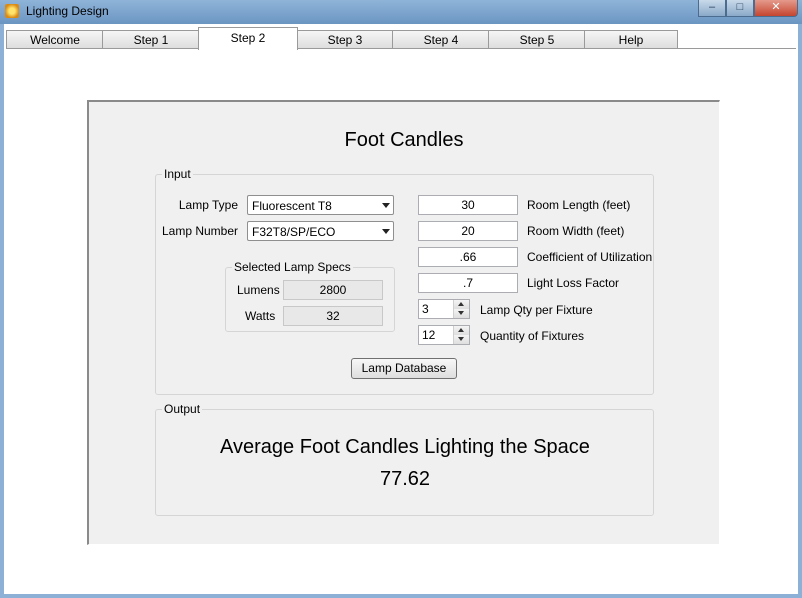 The image size is (802, 598). I want to click on tab-step-5: Step 5, so click(537, 39).